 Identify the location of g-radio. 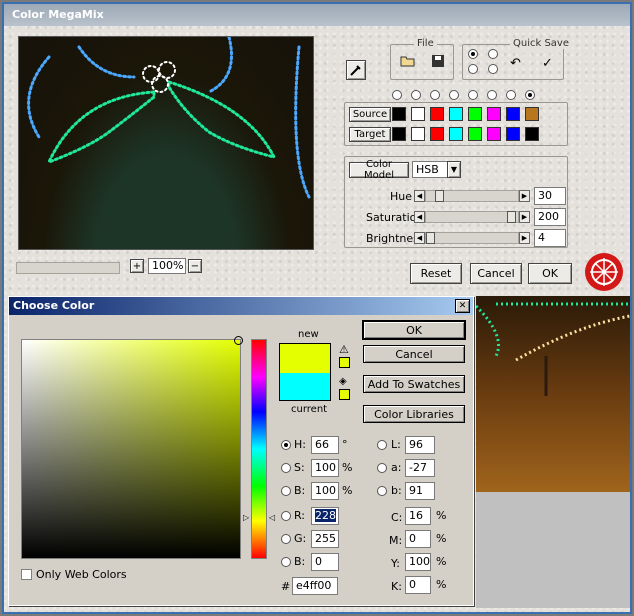
(286, 539).